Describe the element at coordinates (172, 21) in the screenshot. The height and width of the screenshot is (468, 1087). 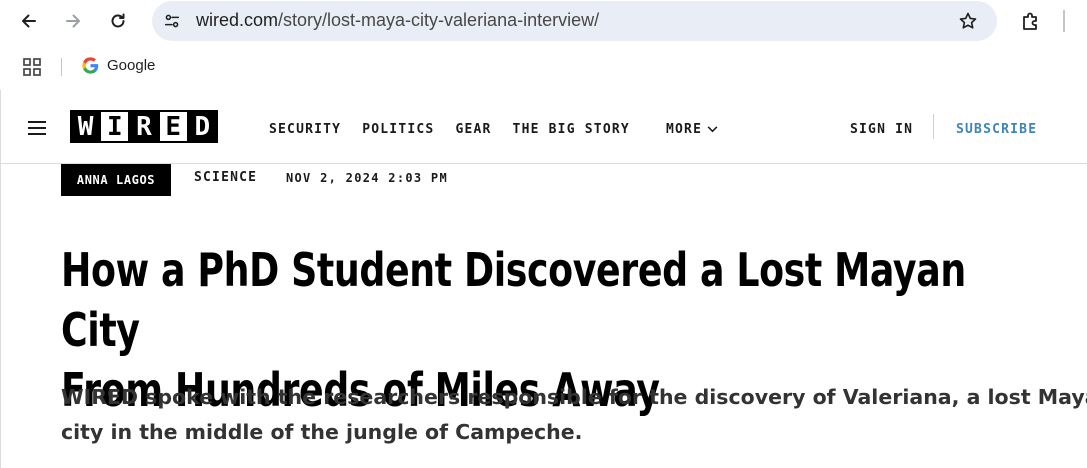
I see `site-info-icon` at that location.